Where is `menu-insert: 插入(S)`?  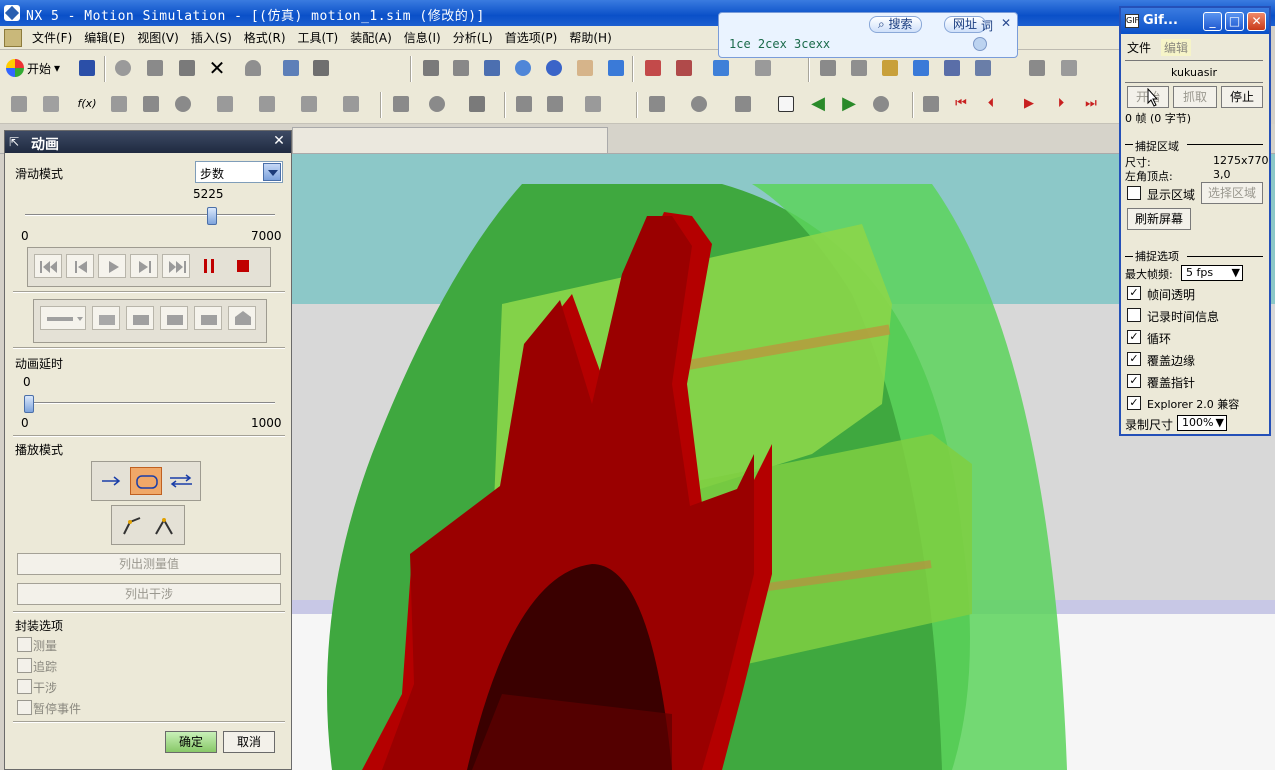 menu-insert: 插入(S) is located at coordinates (211, 37).